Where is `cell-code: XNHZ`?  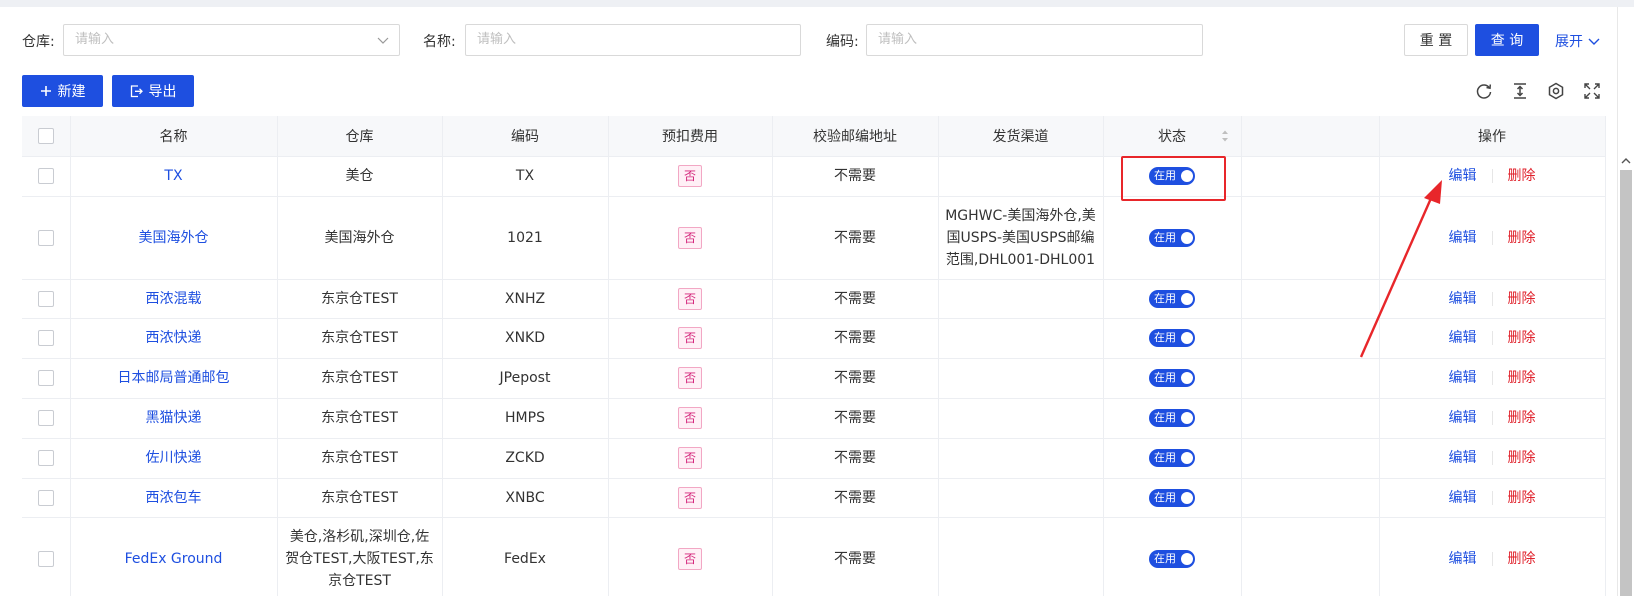 cell-code: XNHZ is located at coordinates (525, 299).